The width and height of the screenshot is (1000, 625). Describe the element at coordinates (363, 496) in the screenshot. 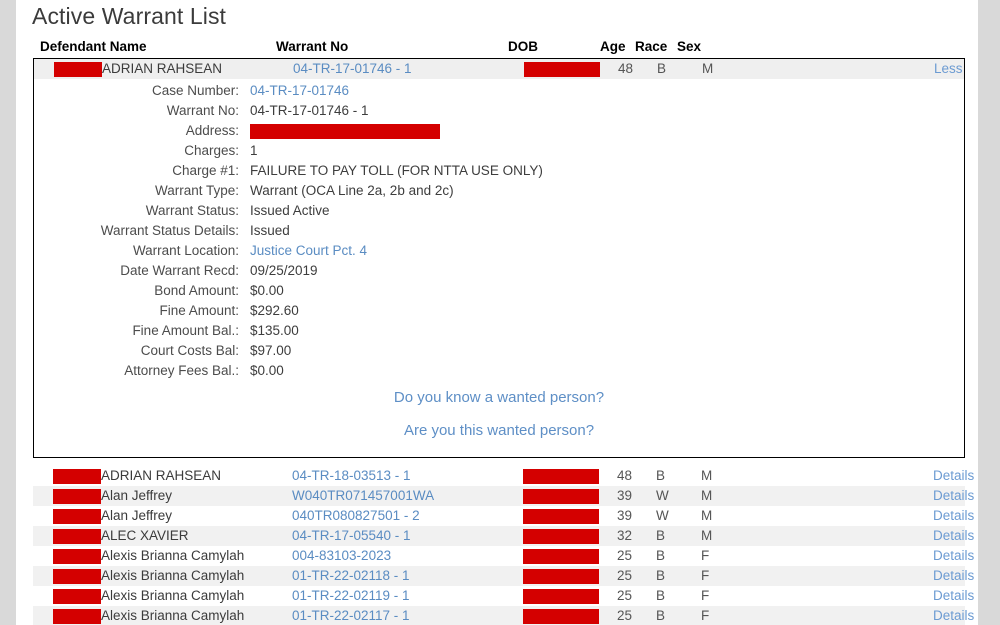

I see `cell-warrant-no-link: W040TR071457001WA` at that location.